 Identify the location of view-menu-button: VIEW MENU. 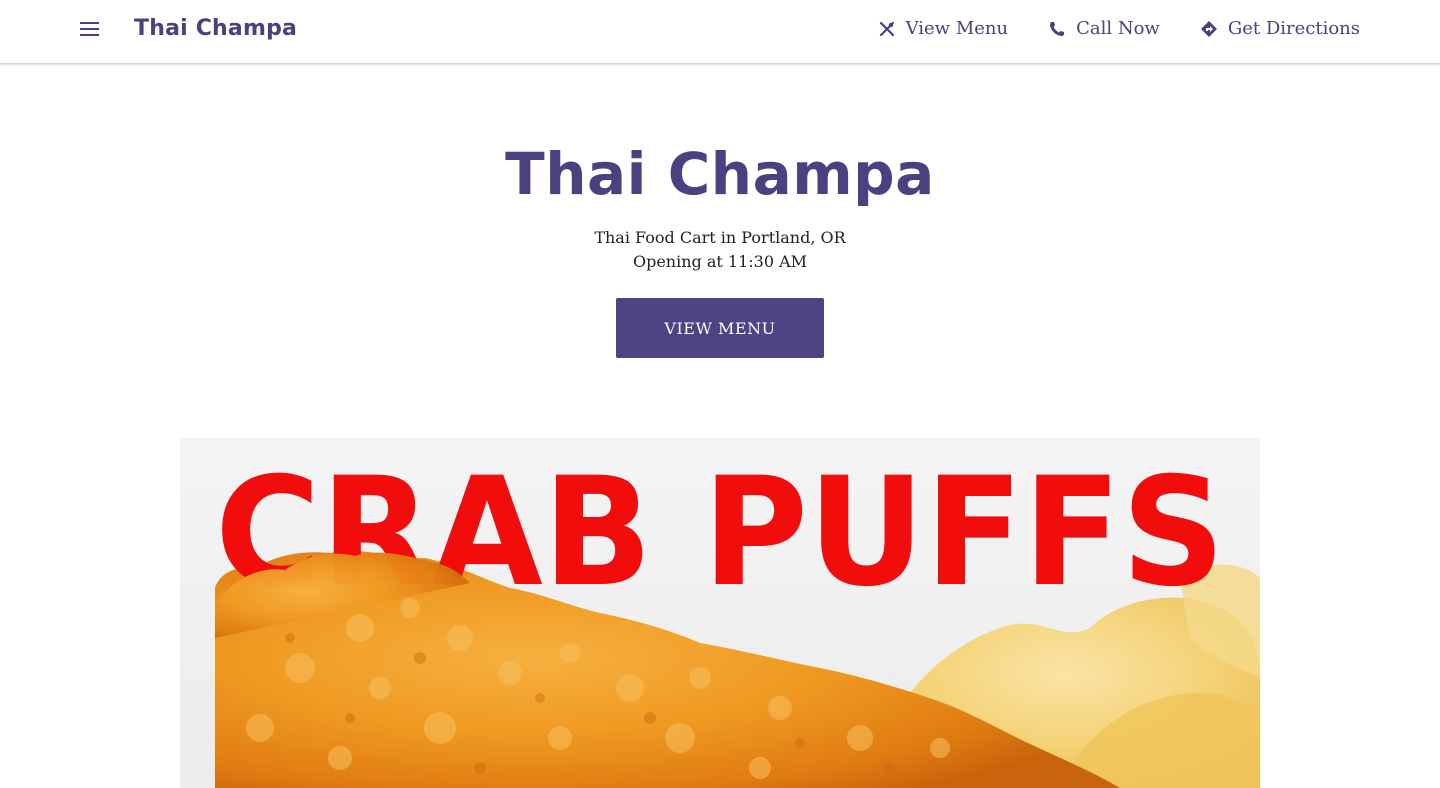
(720, 328).